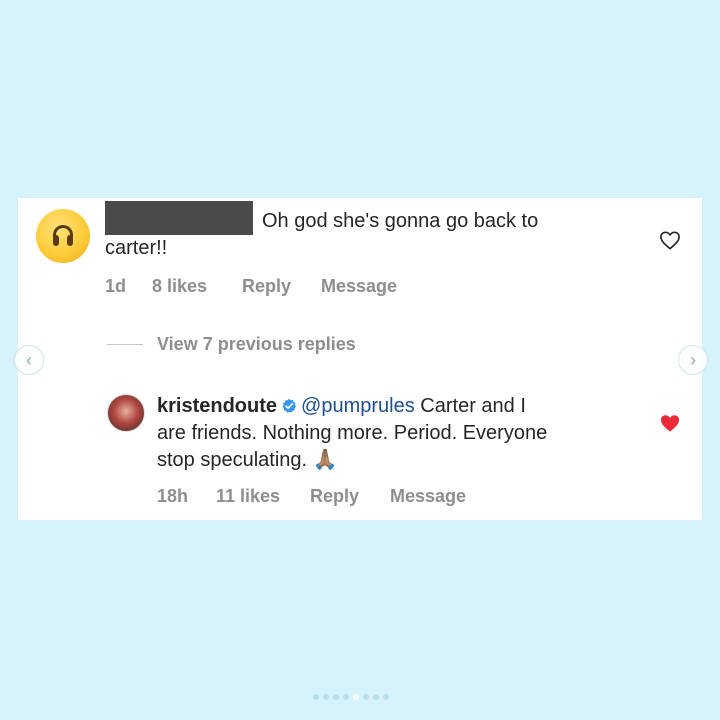 This screenshot has width=720, height=720. I want to click on username-link: kristendoute, so click(217, 406).